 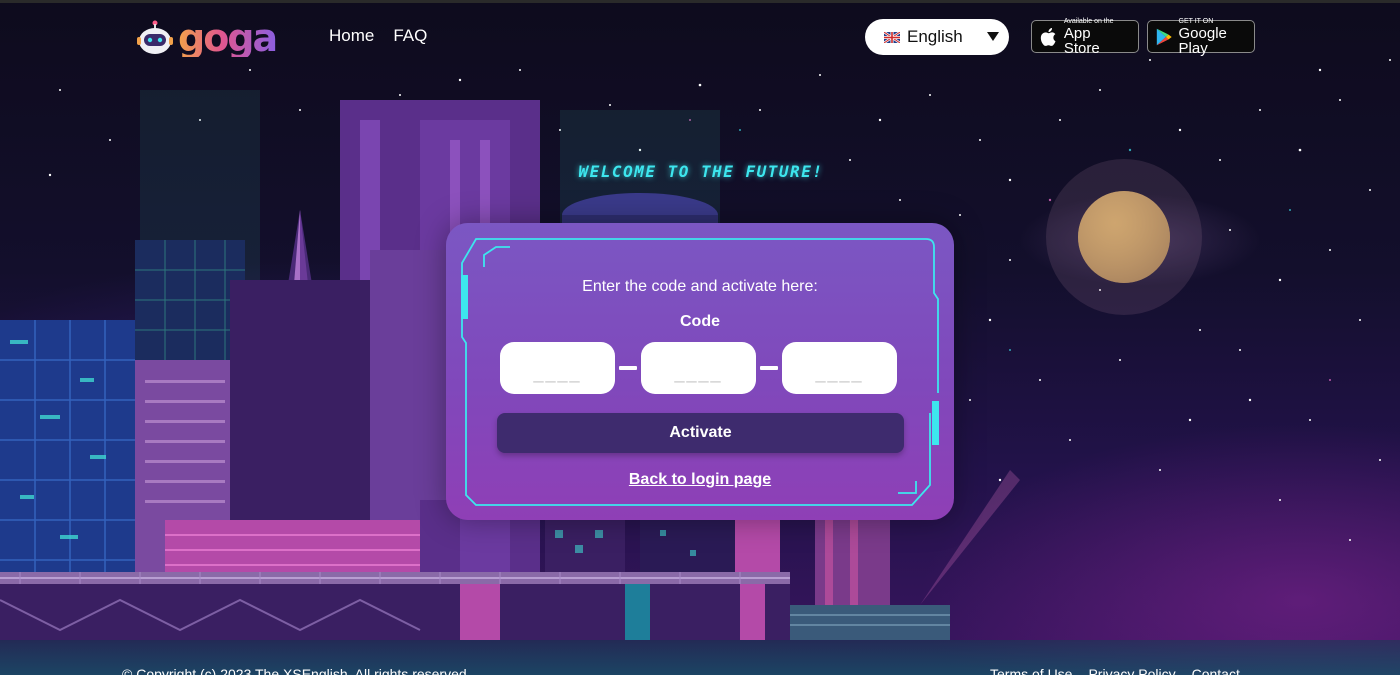 What do you see at coordinates (700, 433) in the screenshot?
I see `activate-button: Activate` at bounding box center [700, 433].